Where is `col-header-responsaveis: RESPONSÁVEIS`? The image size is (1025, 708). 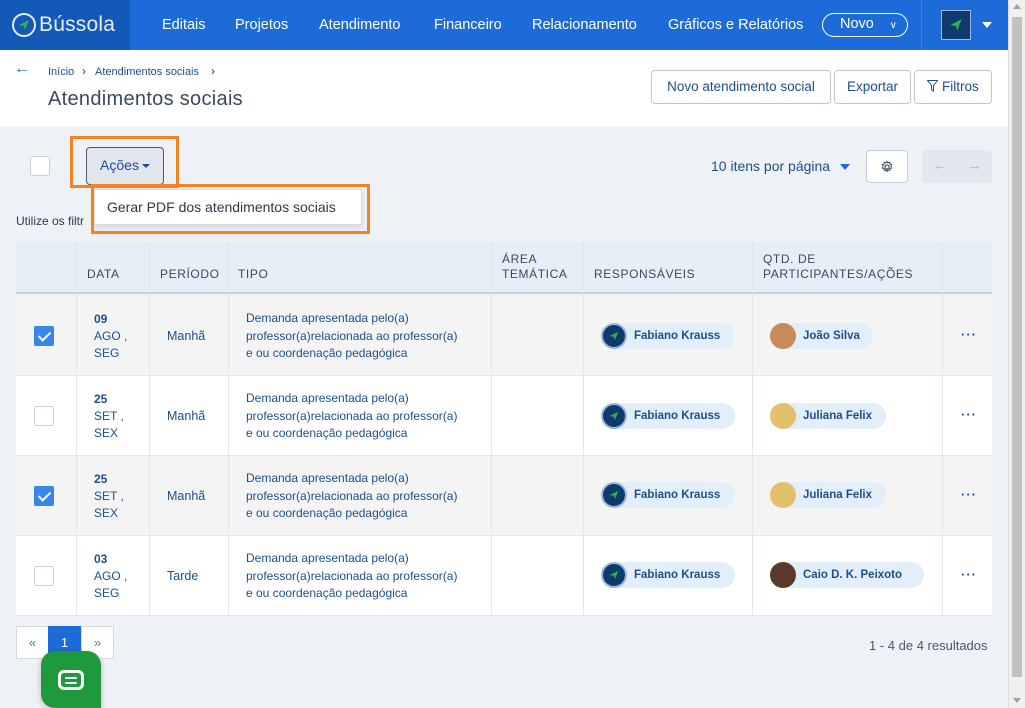 col-header-responsaveis: RESPONSÁVEIS is located at coordinates (644, 274).